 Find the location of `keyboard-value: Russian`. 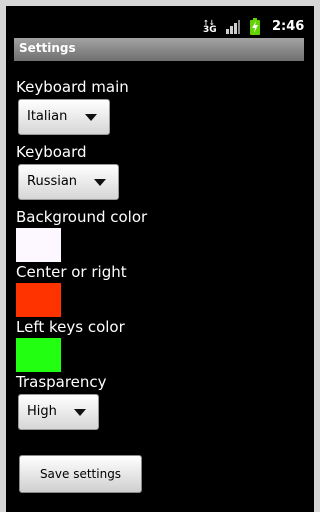

keyboard-value: Russian is located at coordinates (52, 181).